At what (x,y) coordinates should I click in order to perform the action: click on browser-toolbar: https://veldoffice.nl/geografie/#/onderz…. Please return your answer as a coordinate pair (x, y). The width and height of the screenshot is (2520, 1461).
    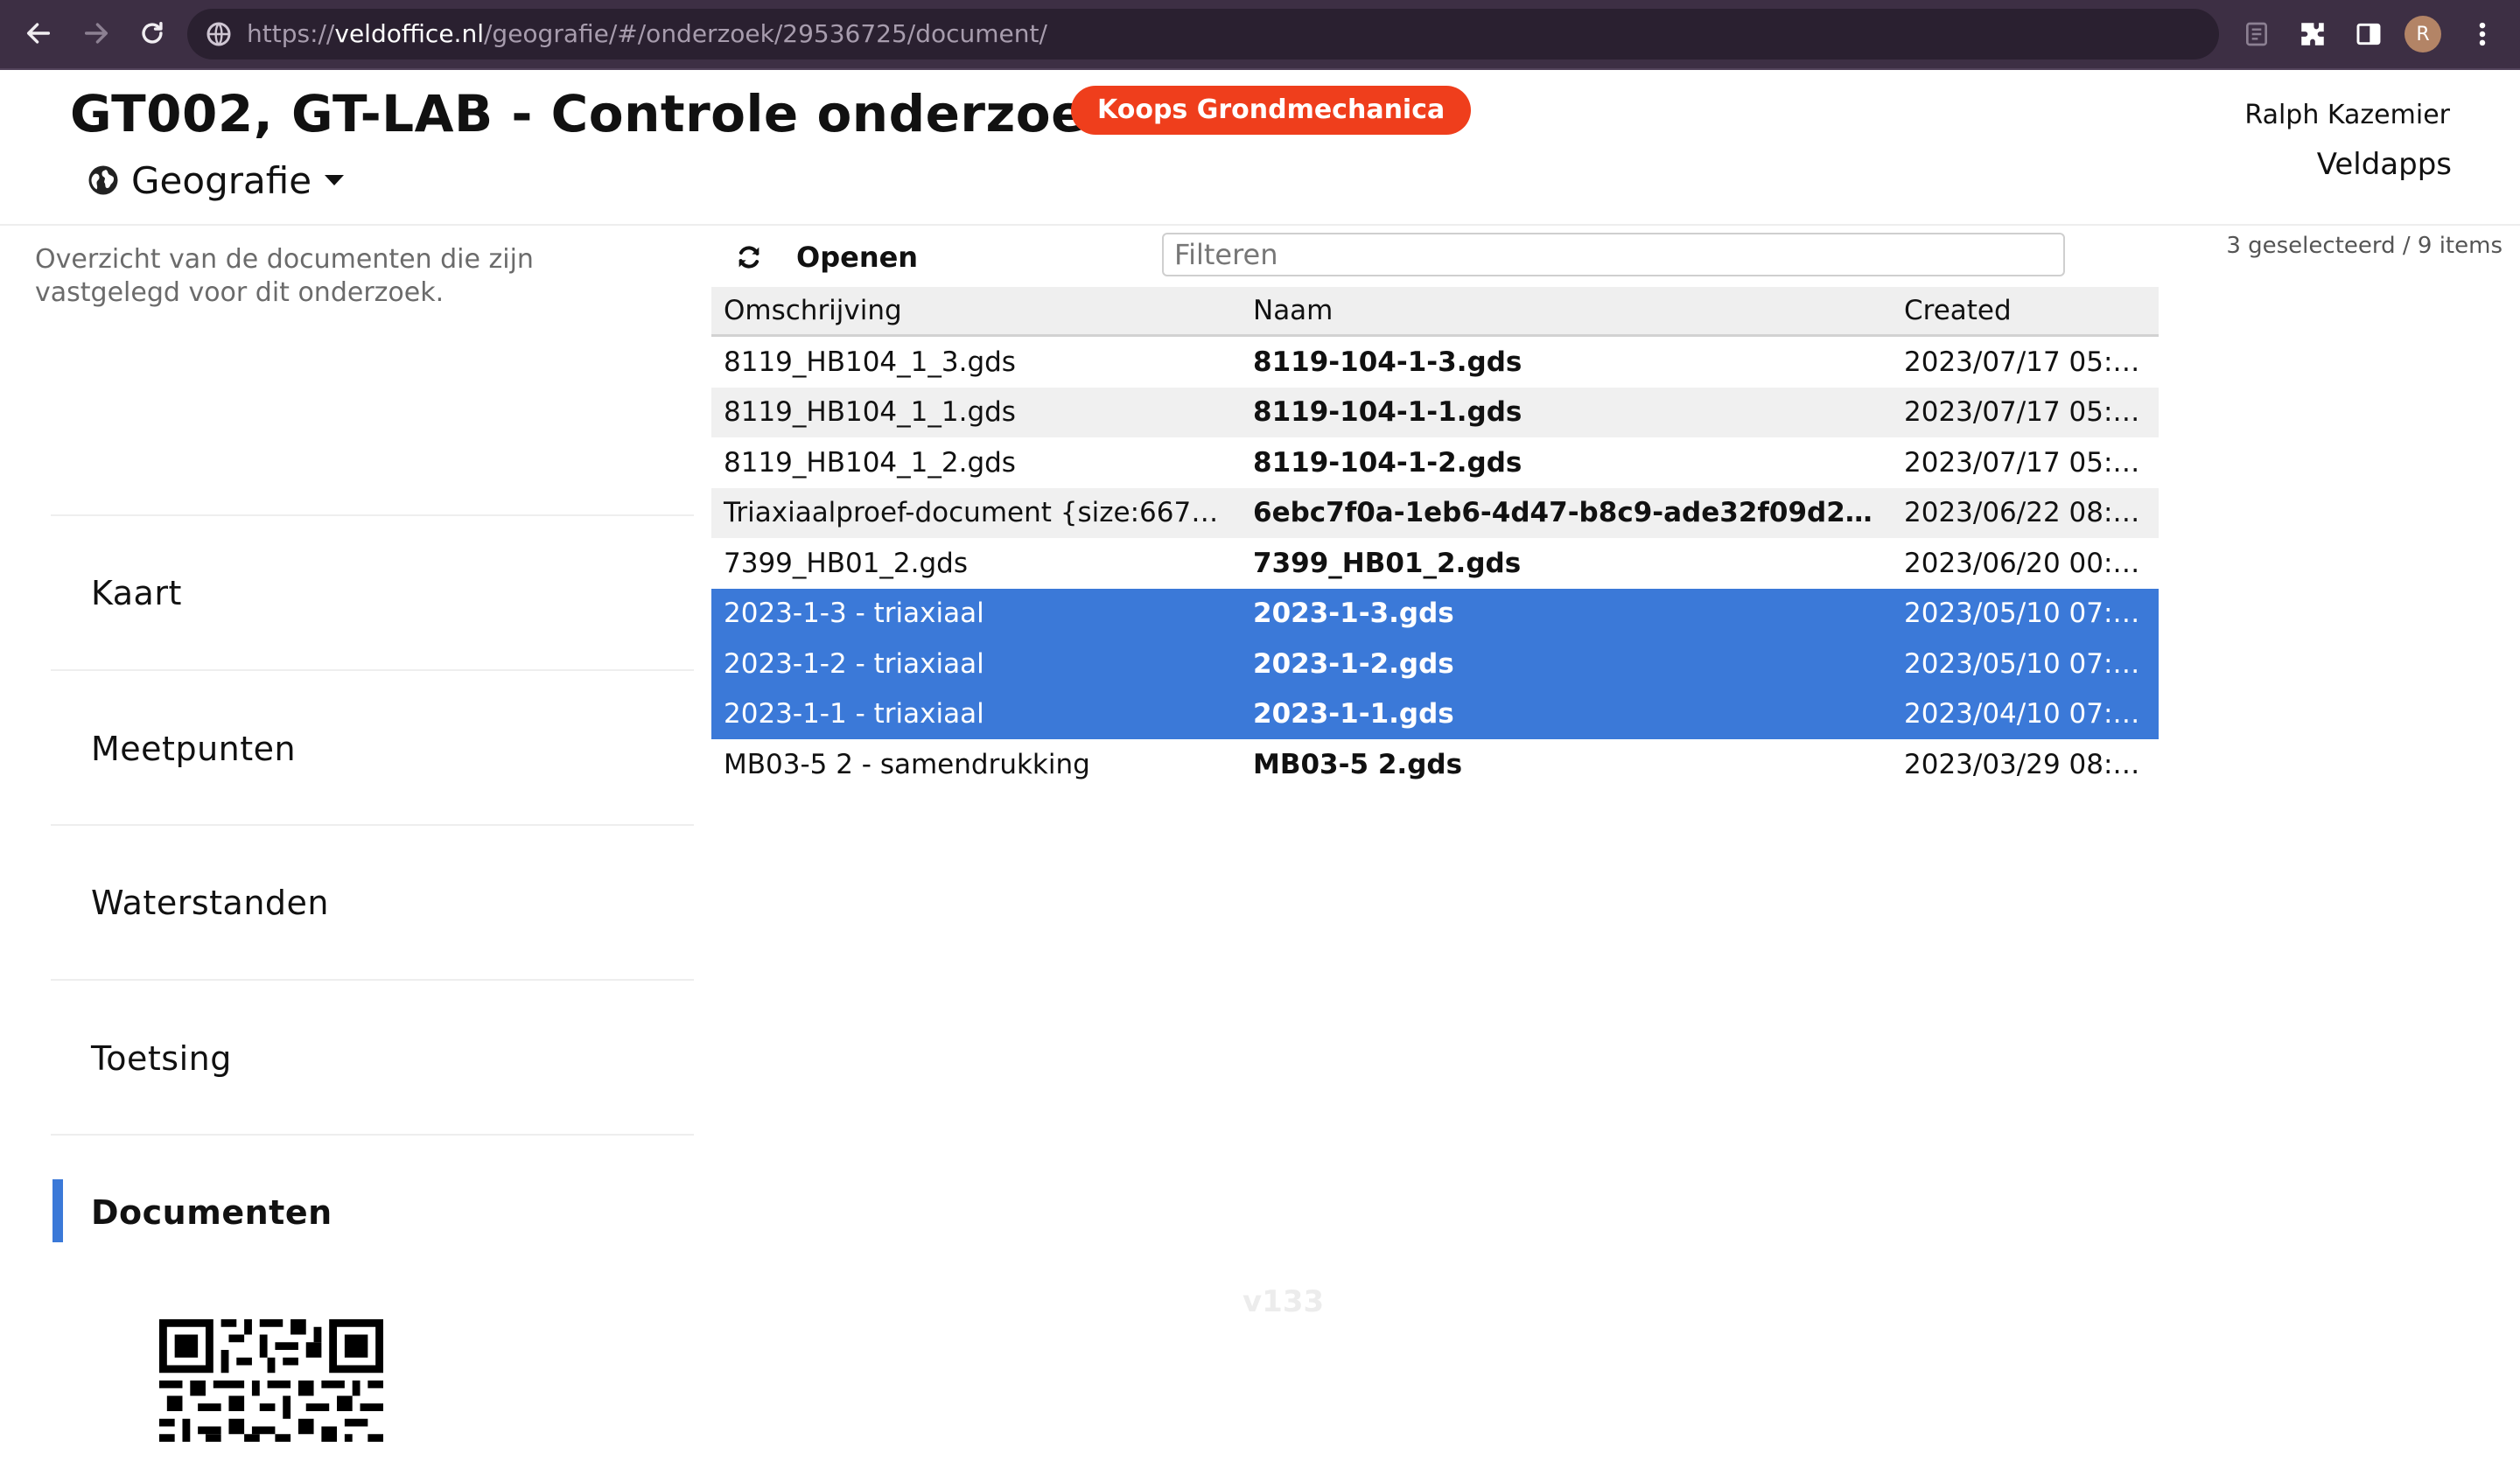
    Looking at the image, I should click on (1260, 35).